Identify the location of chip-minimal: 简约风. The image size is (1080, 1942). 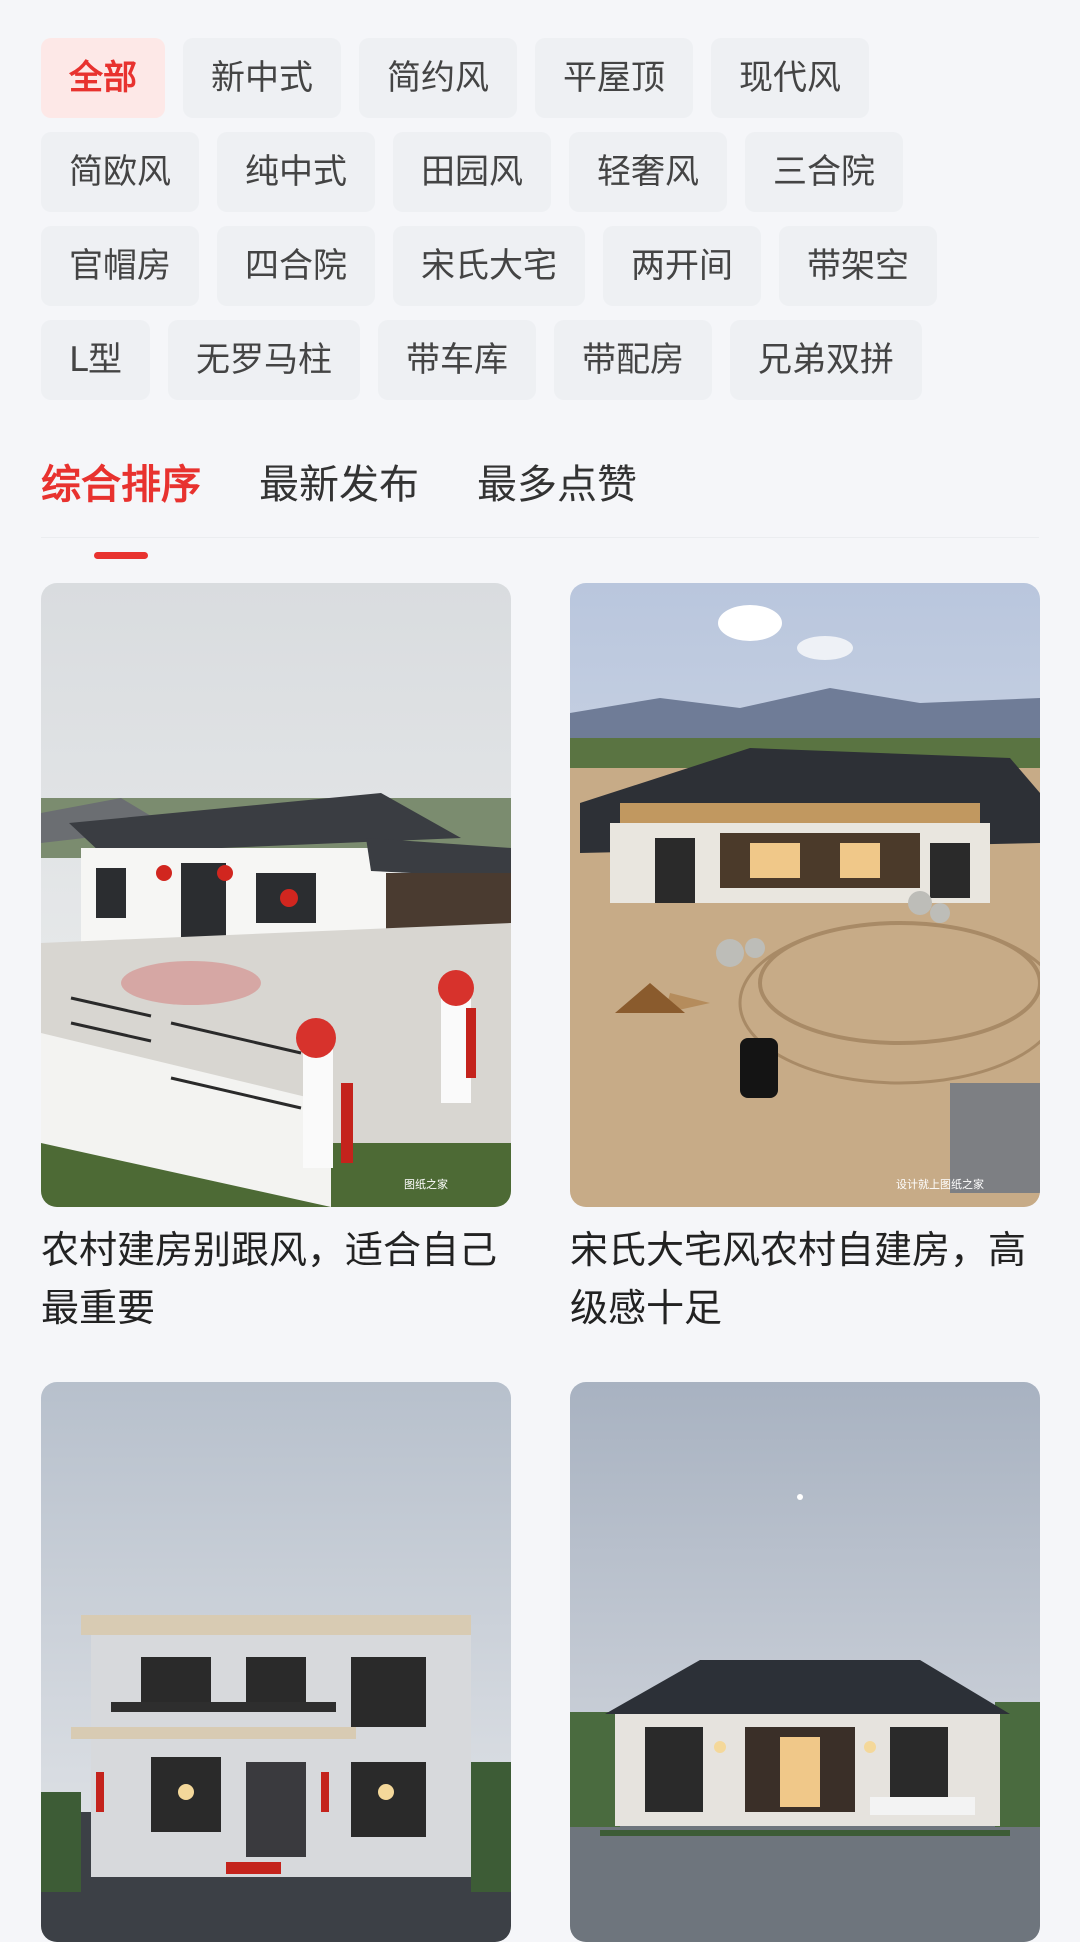
(438, 78).